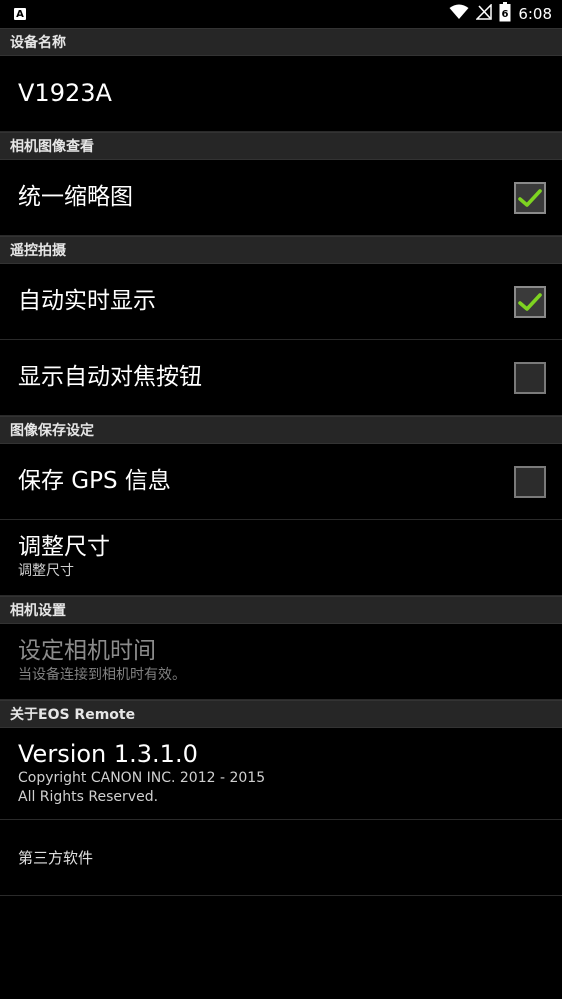 This screenshot has width=562, height=999. I want to click on status-bar: A 6 6:08, so click(281, 14).